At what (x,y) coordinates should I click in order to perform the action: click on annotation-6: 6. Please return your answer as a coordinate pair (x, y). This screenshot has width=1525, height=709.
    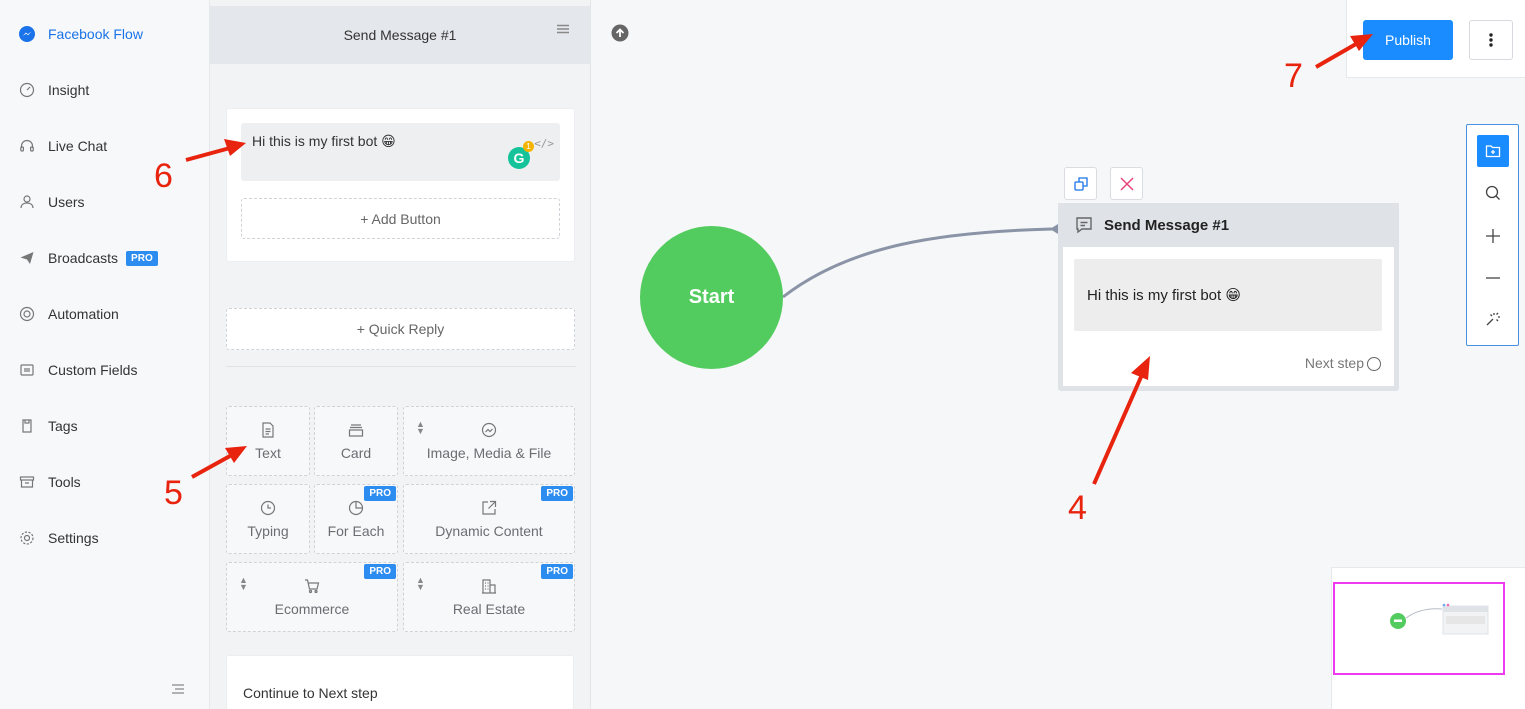
    Looking at the image, I should click on (163, 176).